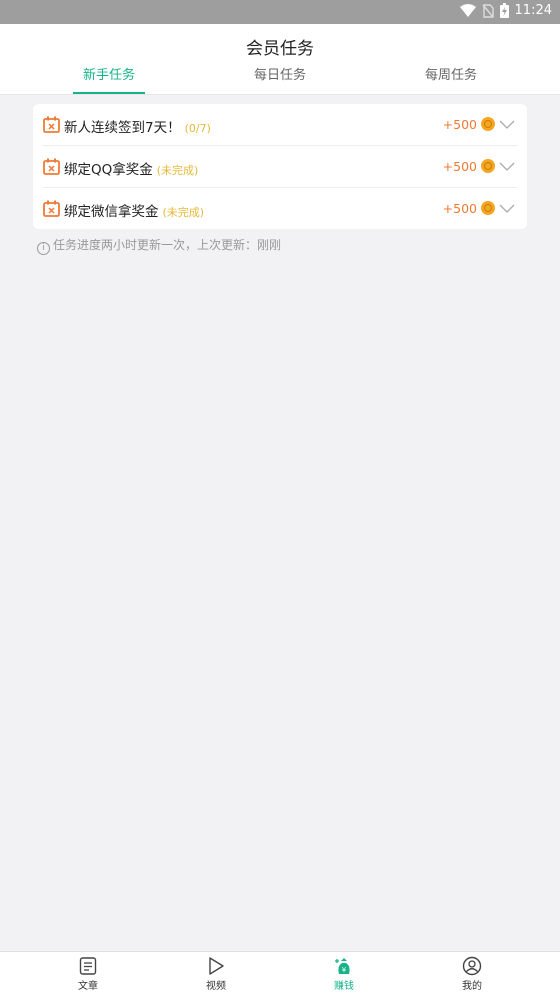 This screenshot has width=560, height=996. I want to click on task-title: 绑定QQ拿奖金 (未完成), so click(131, 168).